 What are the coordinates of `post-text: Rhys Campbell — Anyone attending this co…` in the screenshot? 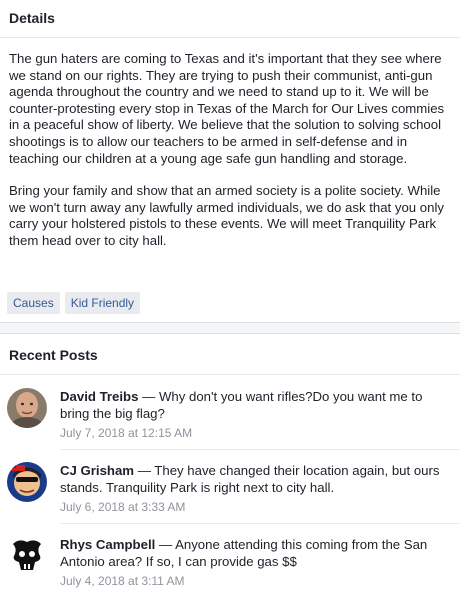 It's located at (256, 553).